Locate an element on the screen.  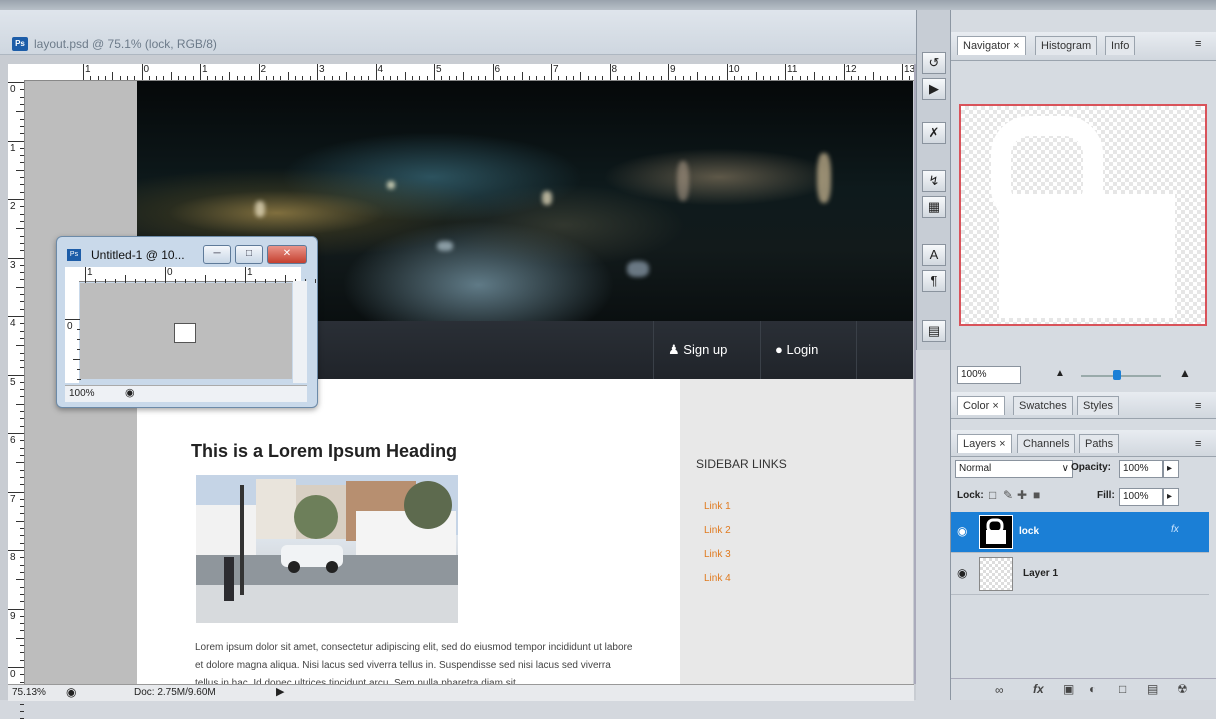
vertical-ruler: 0 1 2 3 4 5 6 7 8 9 0 is located at coordinates (16, 399).